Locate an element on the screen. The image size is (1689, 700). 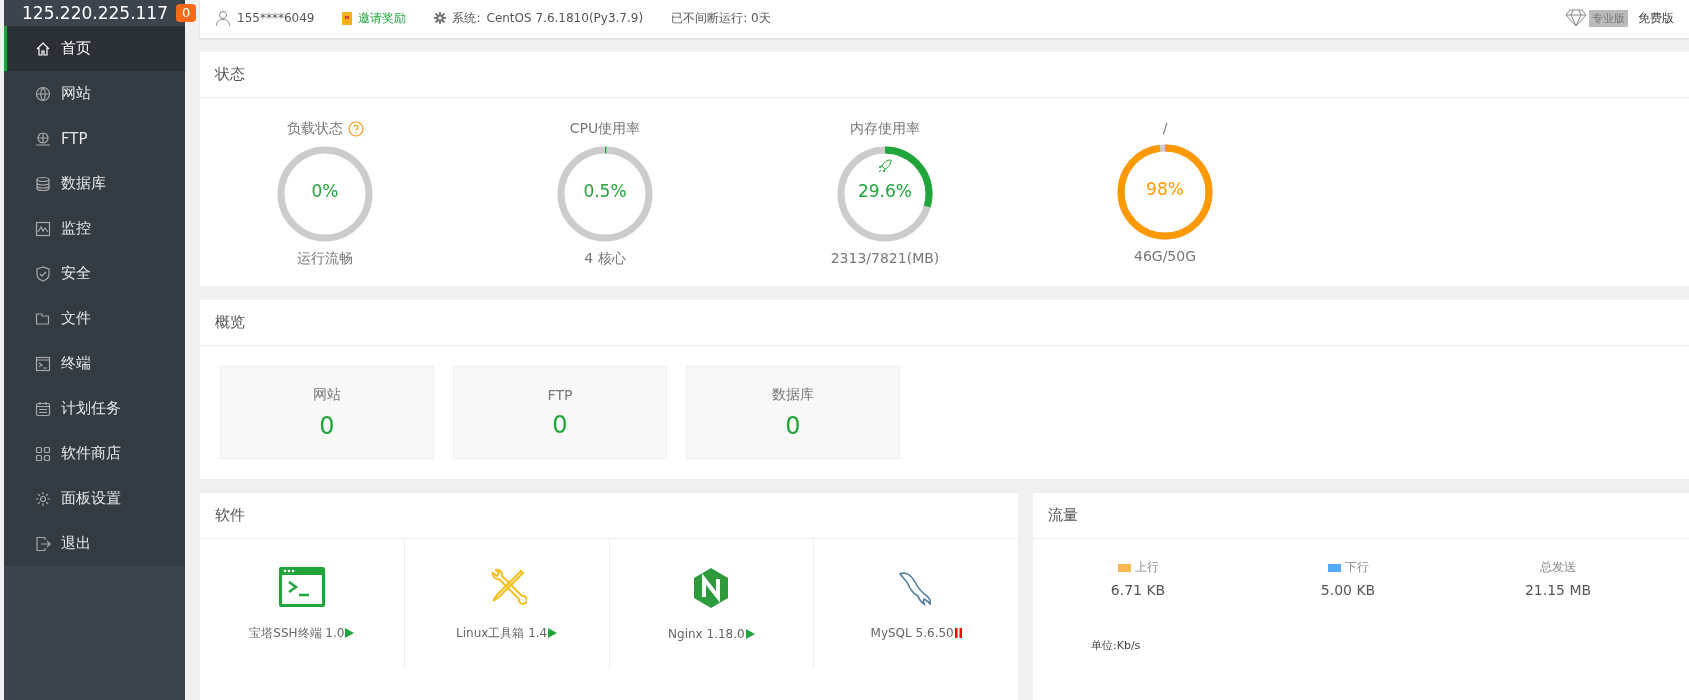
overview-card: 数据库 0 is located at coordinates (793, 412).